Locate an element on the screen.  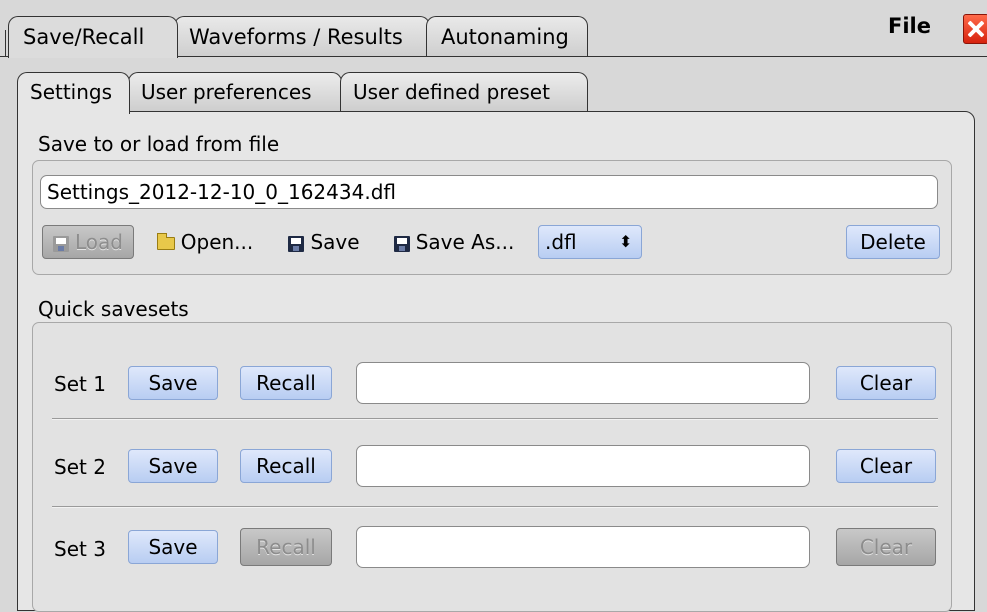
tab-autonaming: Autonaming is located at coordinates (507, 36).